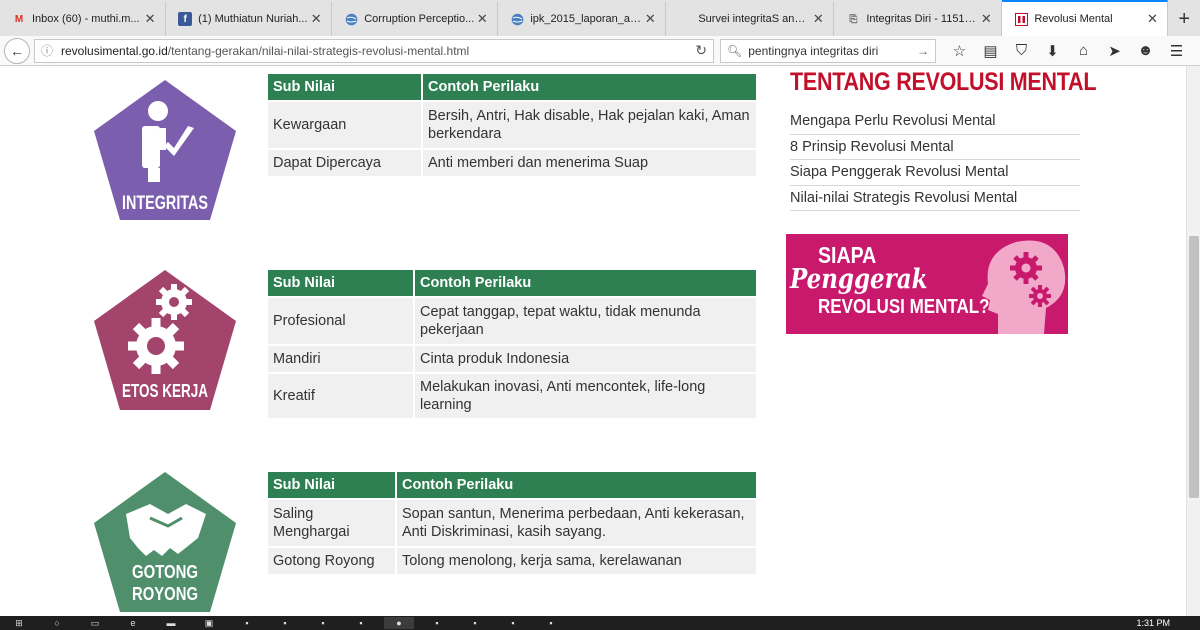 The width and height of the screenshot is (1200, 630). Describe the element at coordinates (512, 359) in the screenshot. I see `table-row: Mandiri Cinta produk Indonesia` at that location.